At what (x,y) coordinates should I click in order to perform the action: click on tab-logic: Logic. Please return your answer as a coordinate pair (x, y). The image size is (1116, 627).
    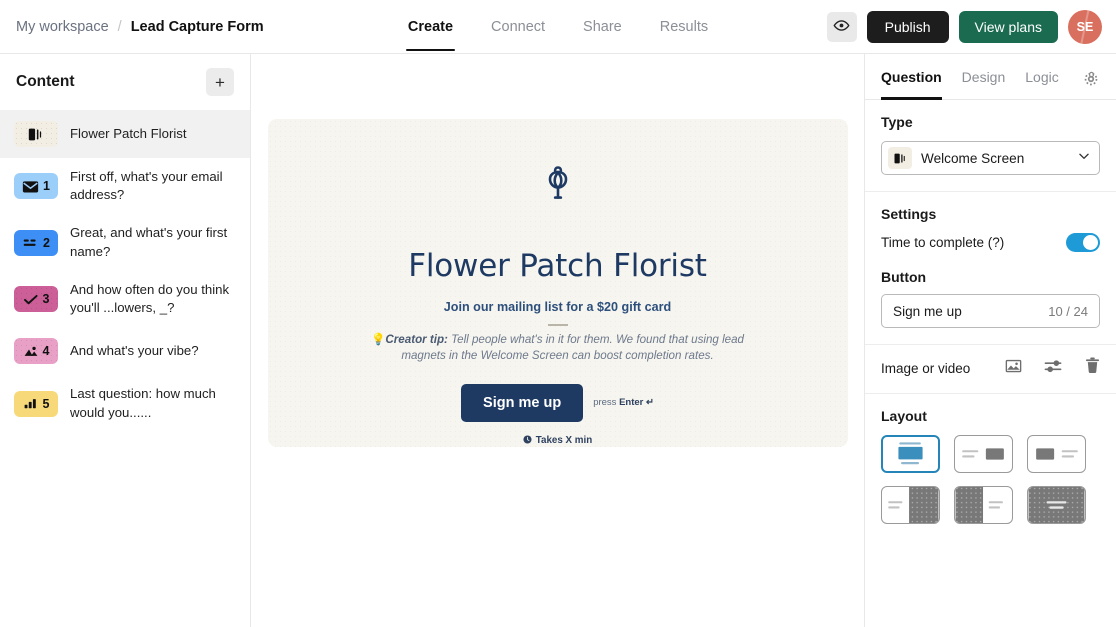
    Looking at the image, I should click on (1041, 77).